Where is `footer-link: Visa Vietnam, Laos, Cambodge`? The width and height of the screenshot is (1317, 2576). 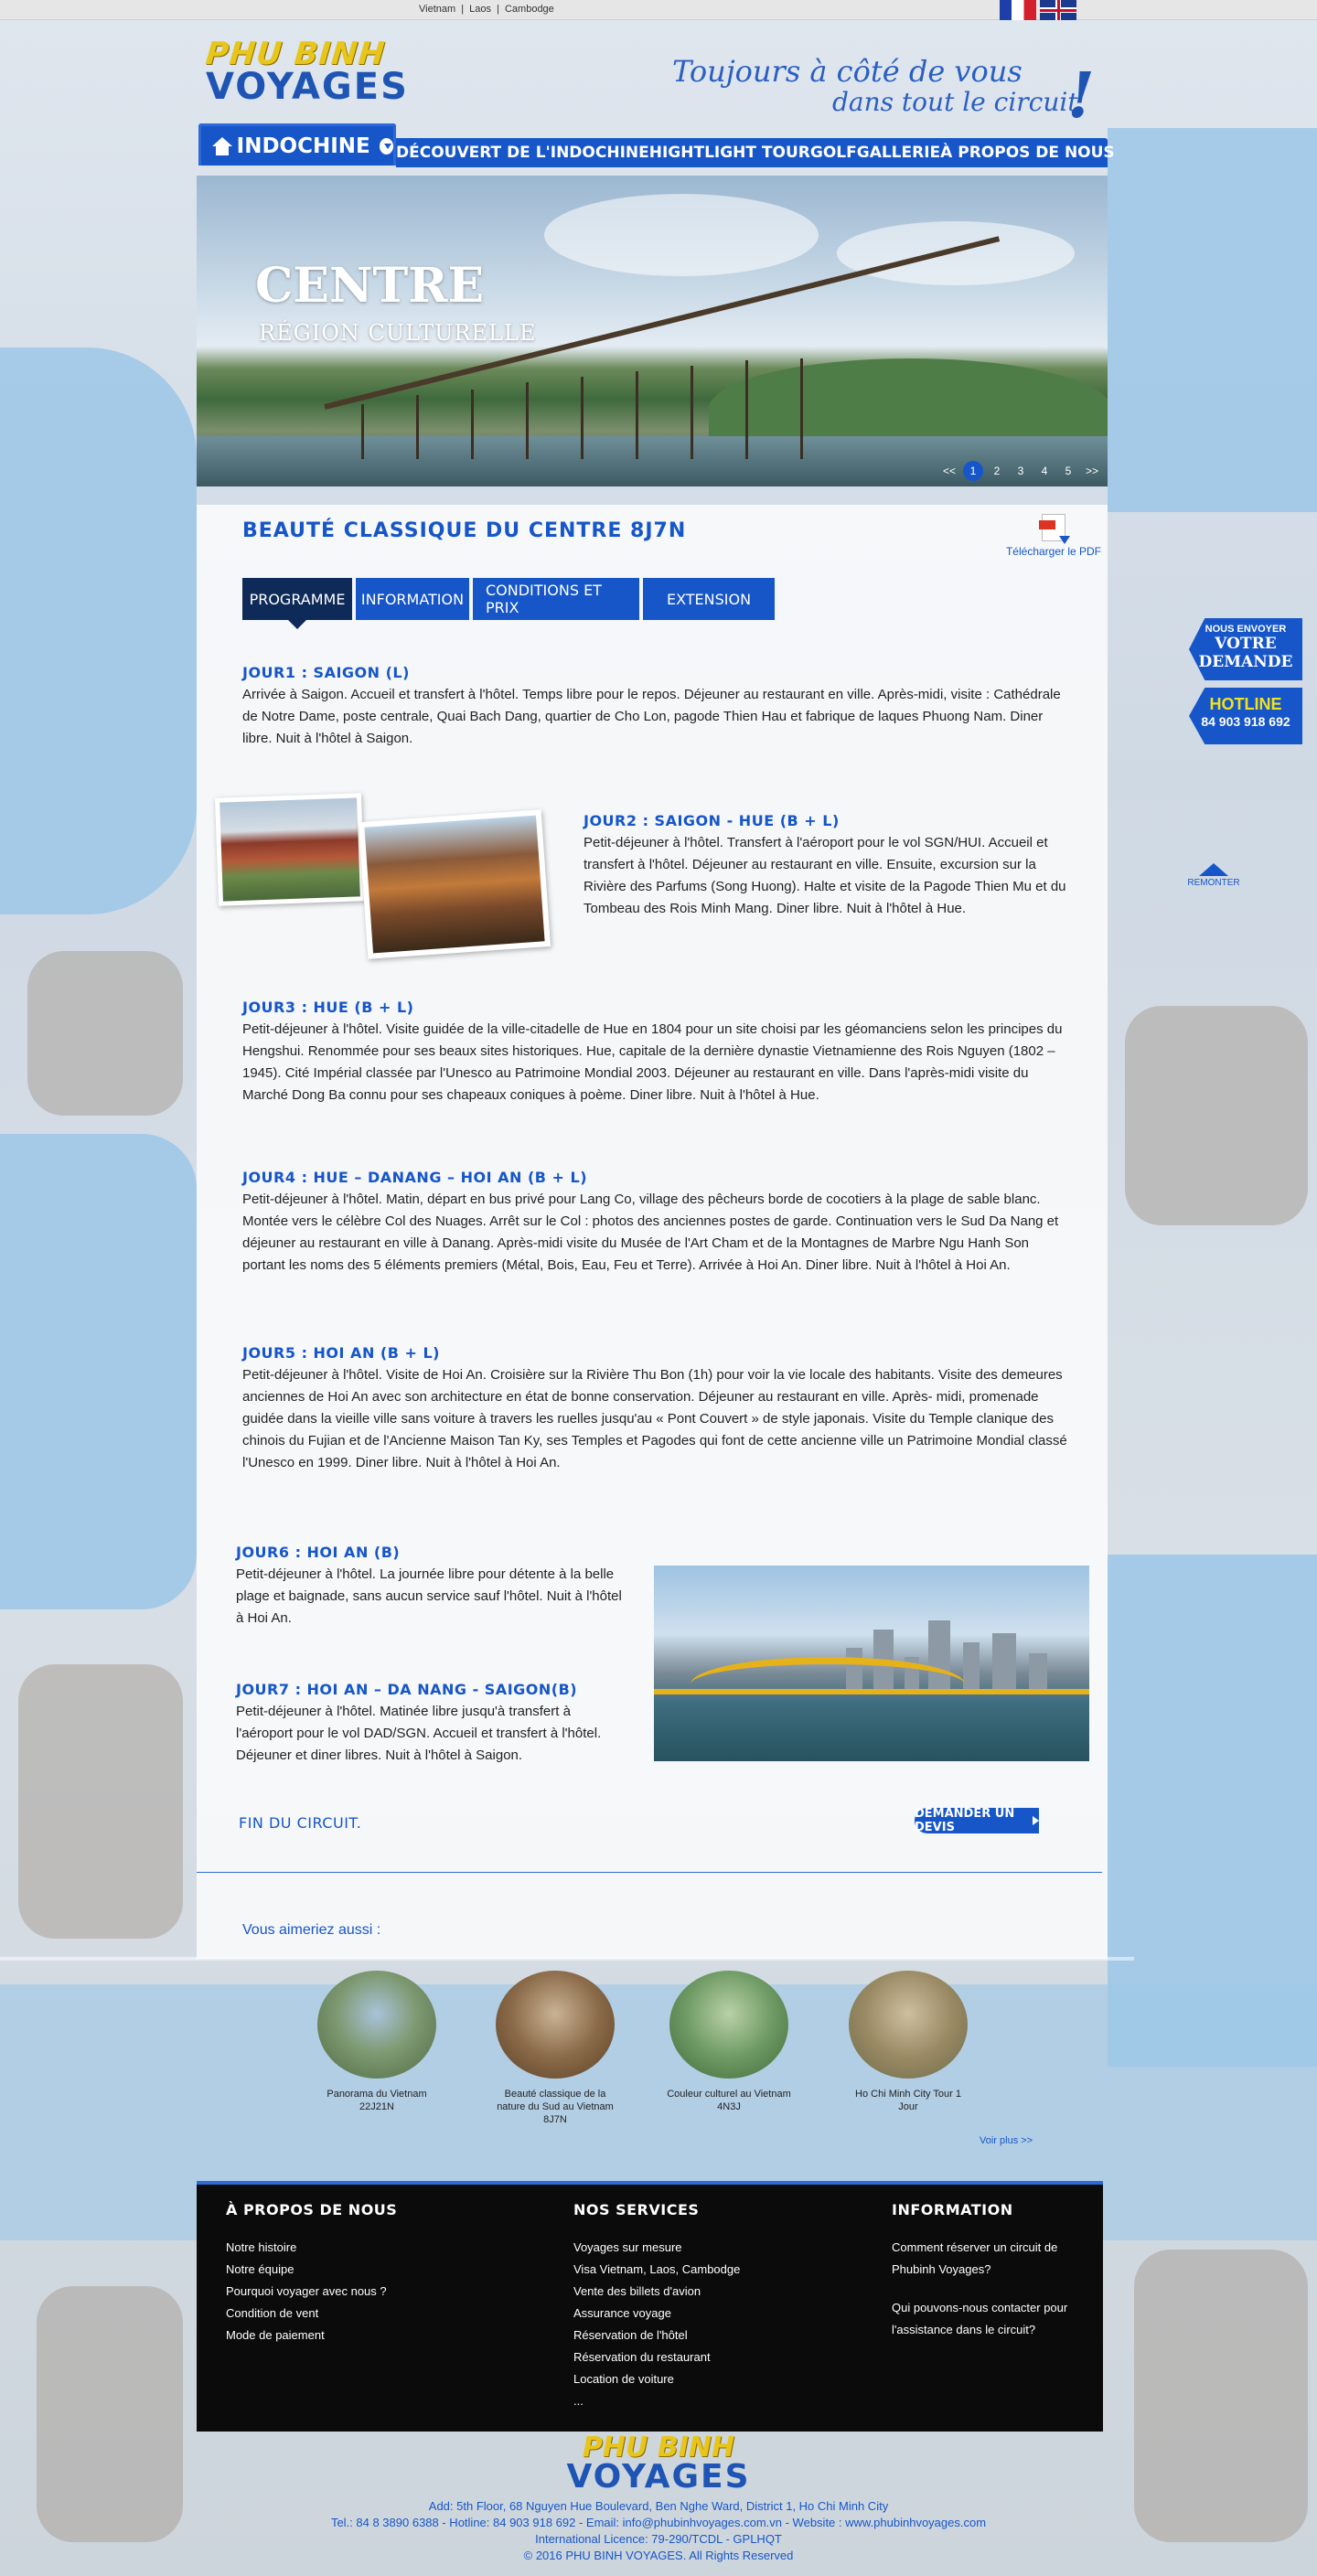
footer-link: Visa Vietnam, Laos, Cambodge is located at coordinates (656, 2270).